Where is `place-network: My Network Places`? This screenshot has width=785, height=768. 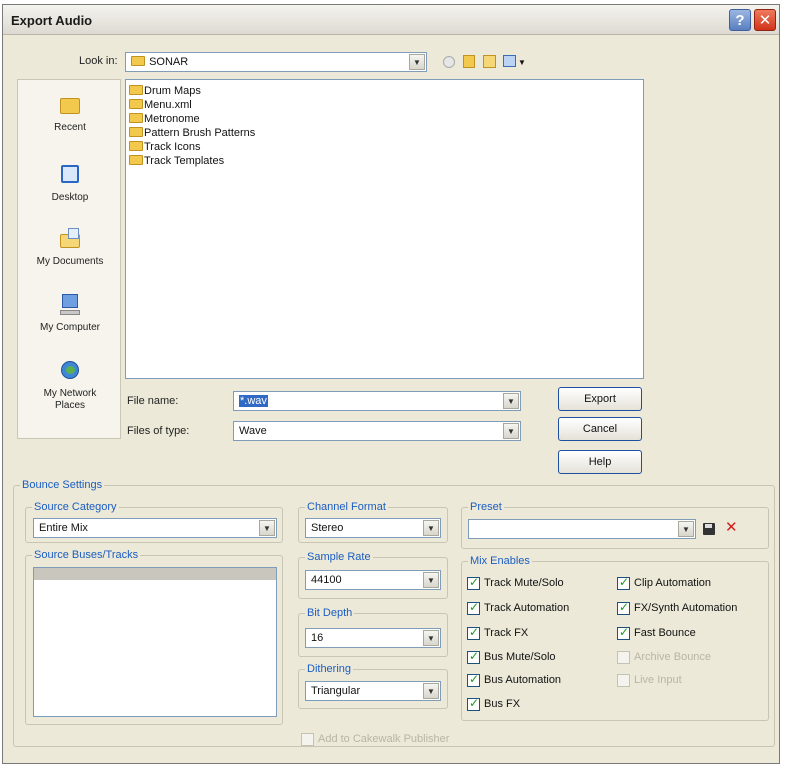 place-network: My Network Places is located at coordinates (70, 385).